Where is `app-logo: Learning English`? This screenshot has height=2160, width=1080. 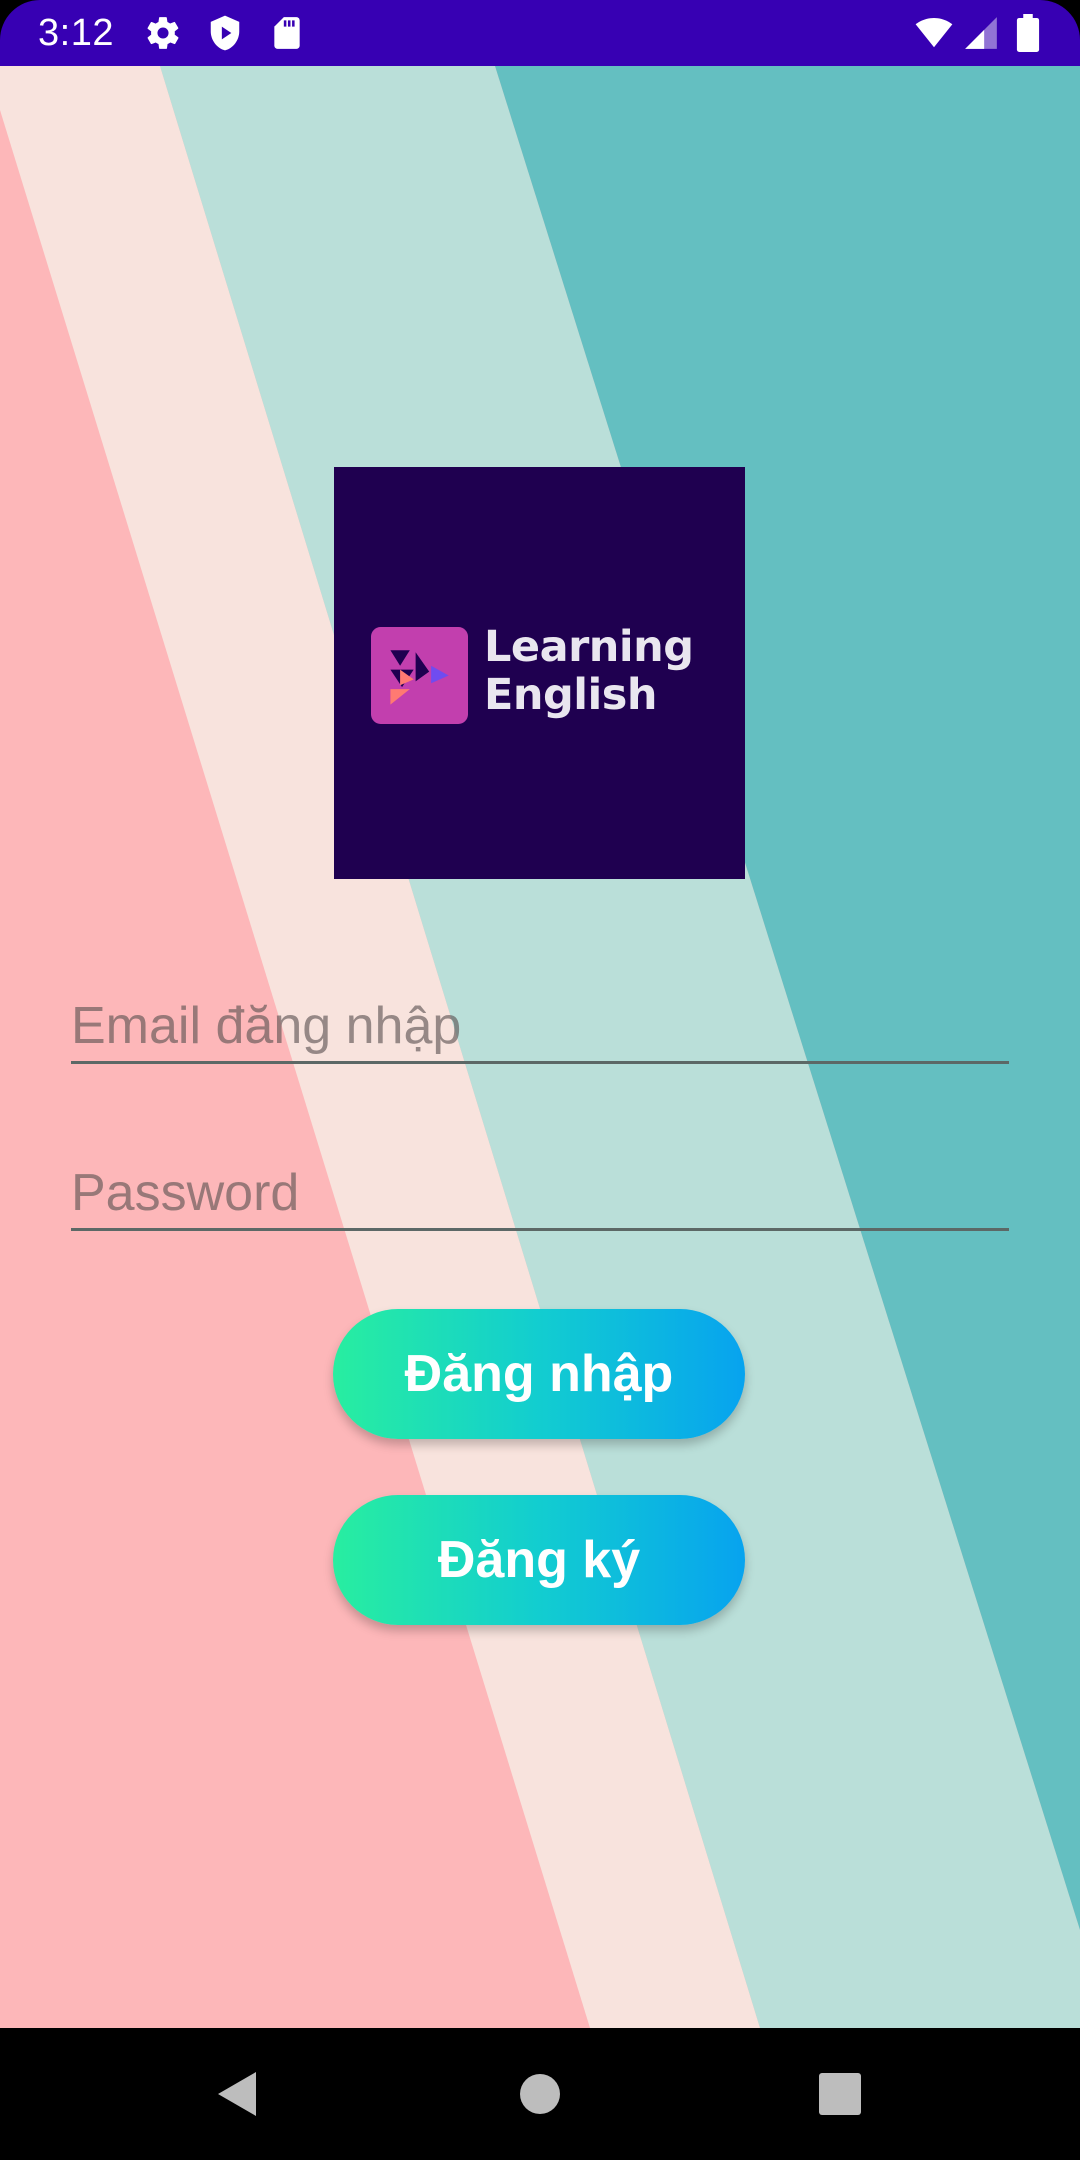
app-logo: Learning English is located at coordinates (539, 673).